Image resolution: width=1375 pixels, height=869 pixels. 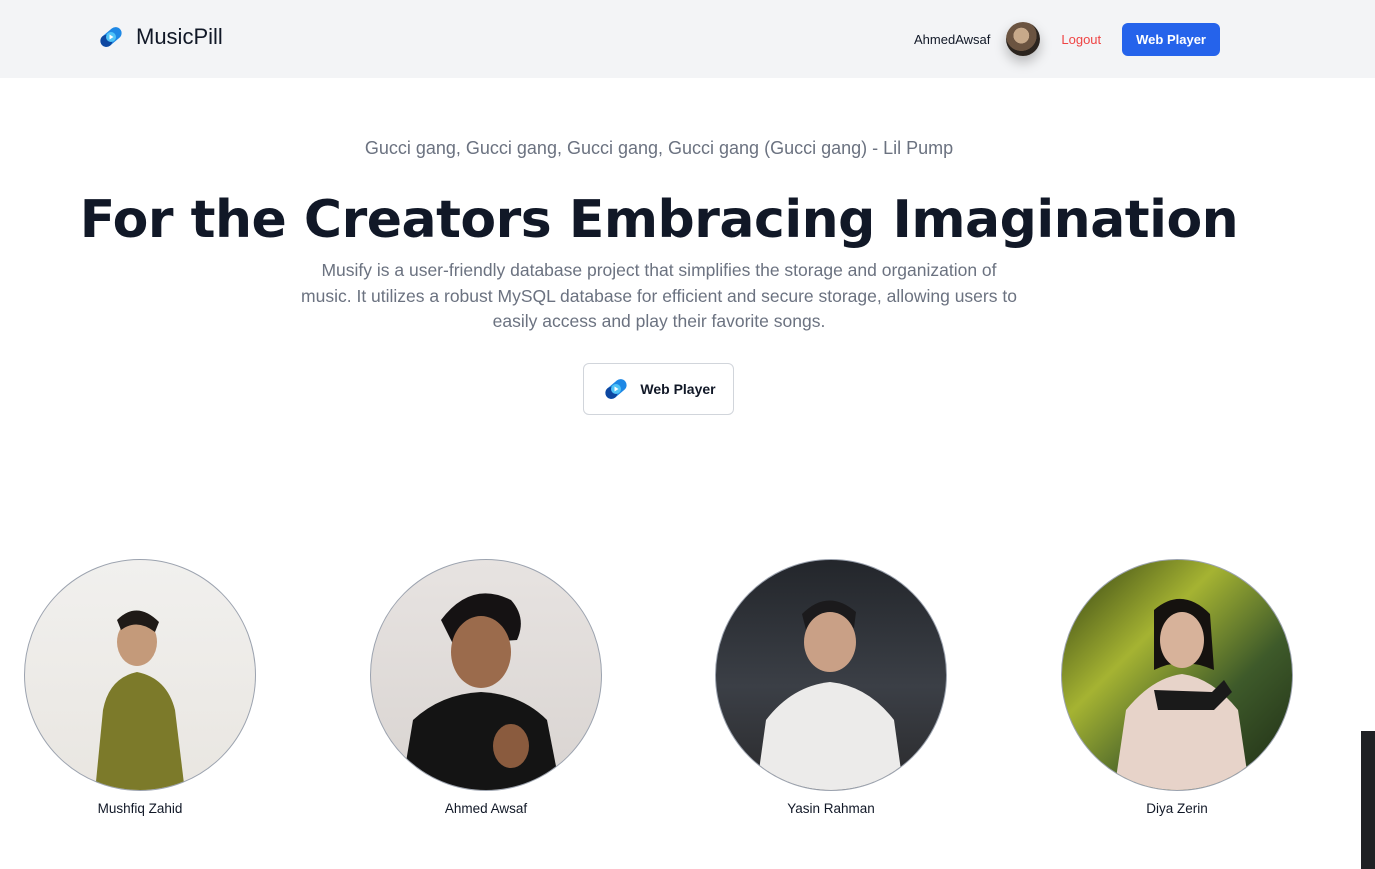 I want to click on web-player-hero-label: Web Player, so click(x=678, y=389).